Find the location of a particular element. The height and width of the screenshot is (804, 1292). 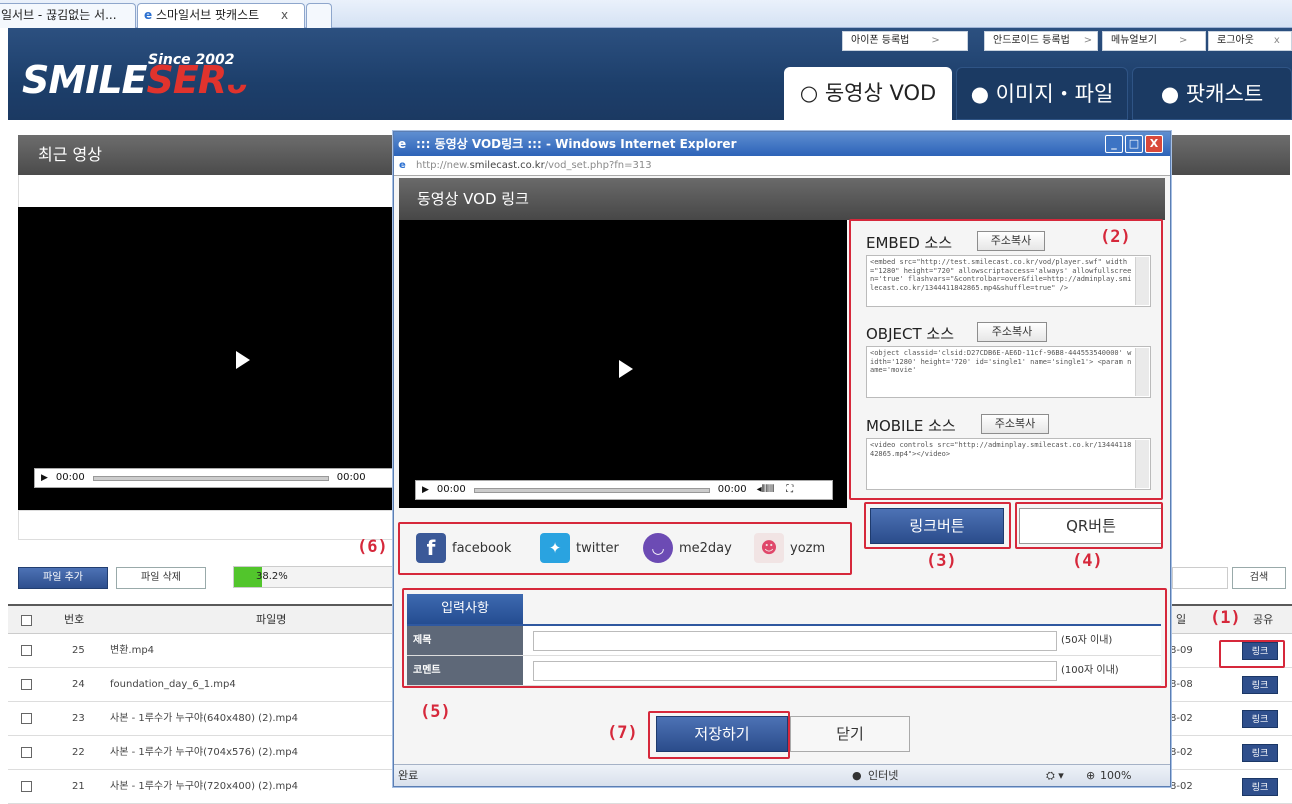

tab-podcast: ● 팟캐스트 is located at coordinates (1212, 93).